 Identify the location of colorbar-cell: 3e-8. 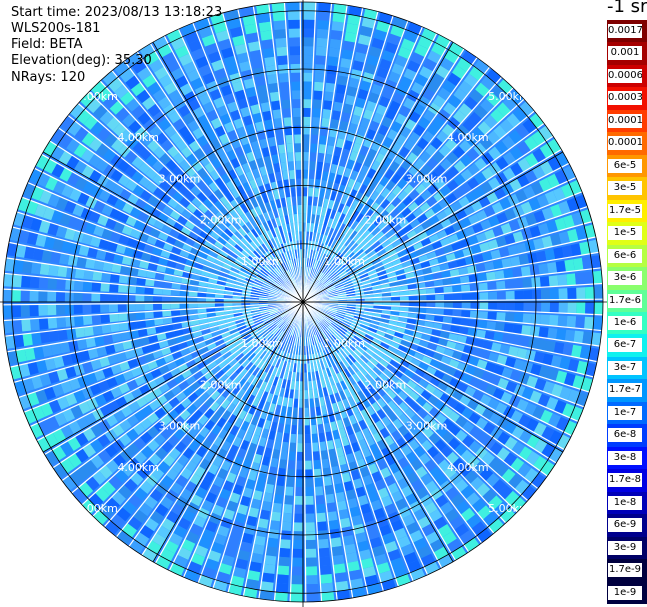
(627, 458).